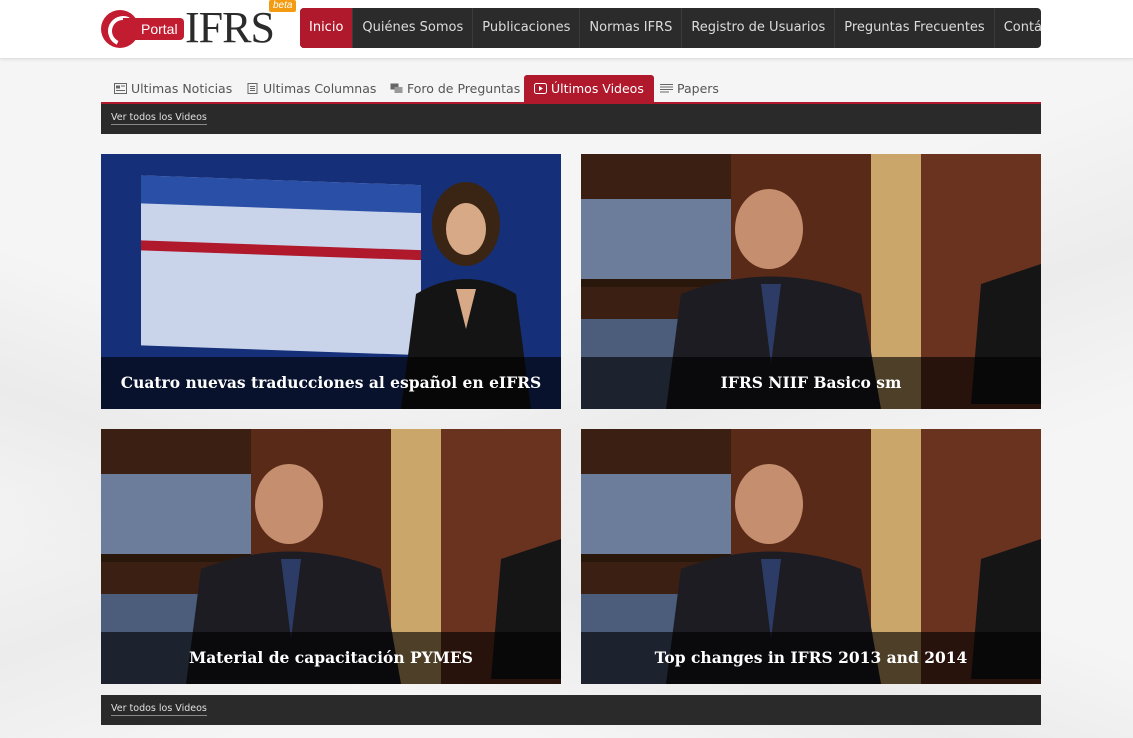 This screenshot has height=738, width=1133. I want to click on videos-bottom-bar: Ver todos los Videos, so click(571, 710).